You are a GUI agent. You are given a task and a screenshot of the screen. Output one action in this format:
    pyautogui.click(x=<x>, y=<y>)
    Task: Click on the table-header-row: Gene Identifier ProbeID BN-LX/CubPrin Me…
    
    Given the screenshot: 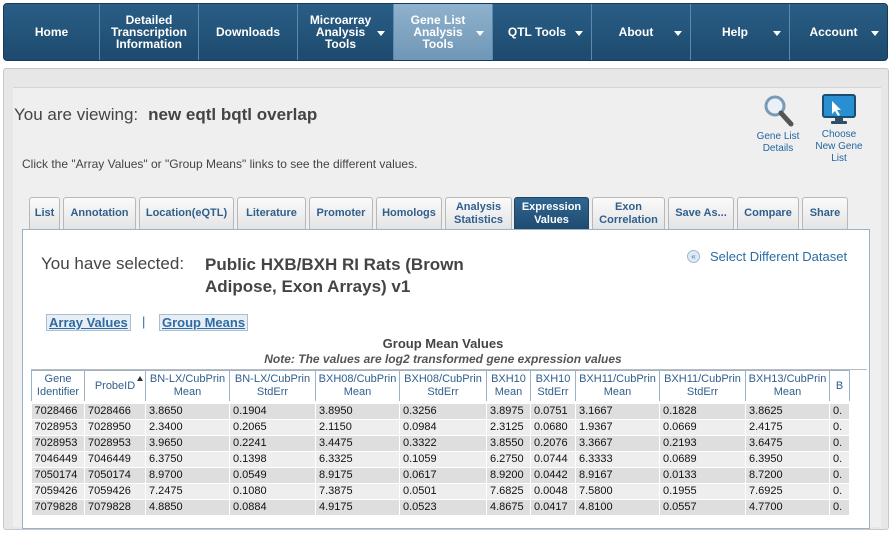 What is the action you would take?
    pyautogui.click(x=440, y=386)
    